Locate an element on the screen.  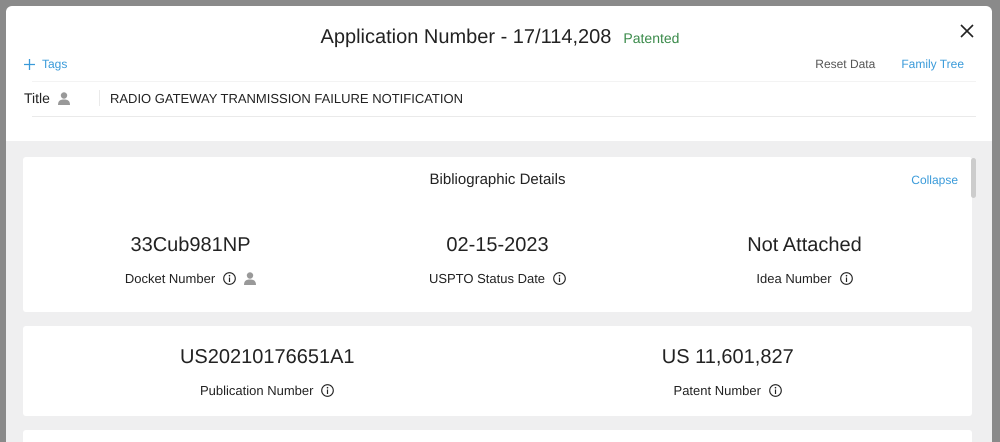
field-value: 33Cub981NP is located at coordinates (190, 245).